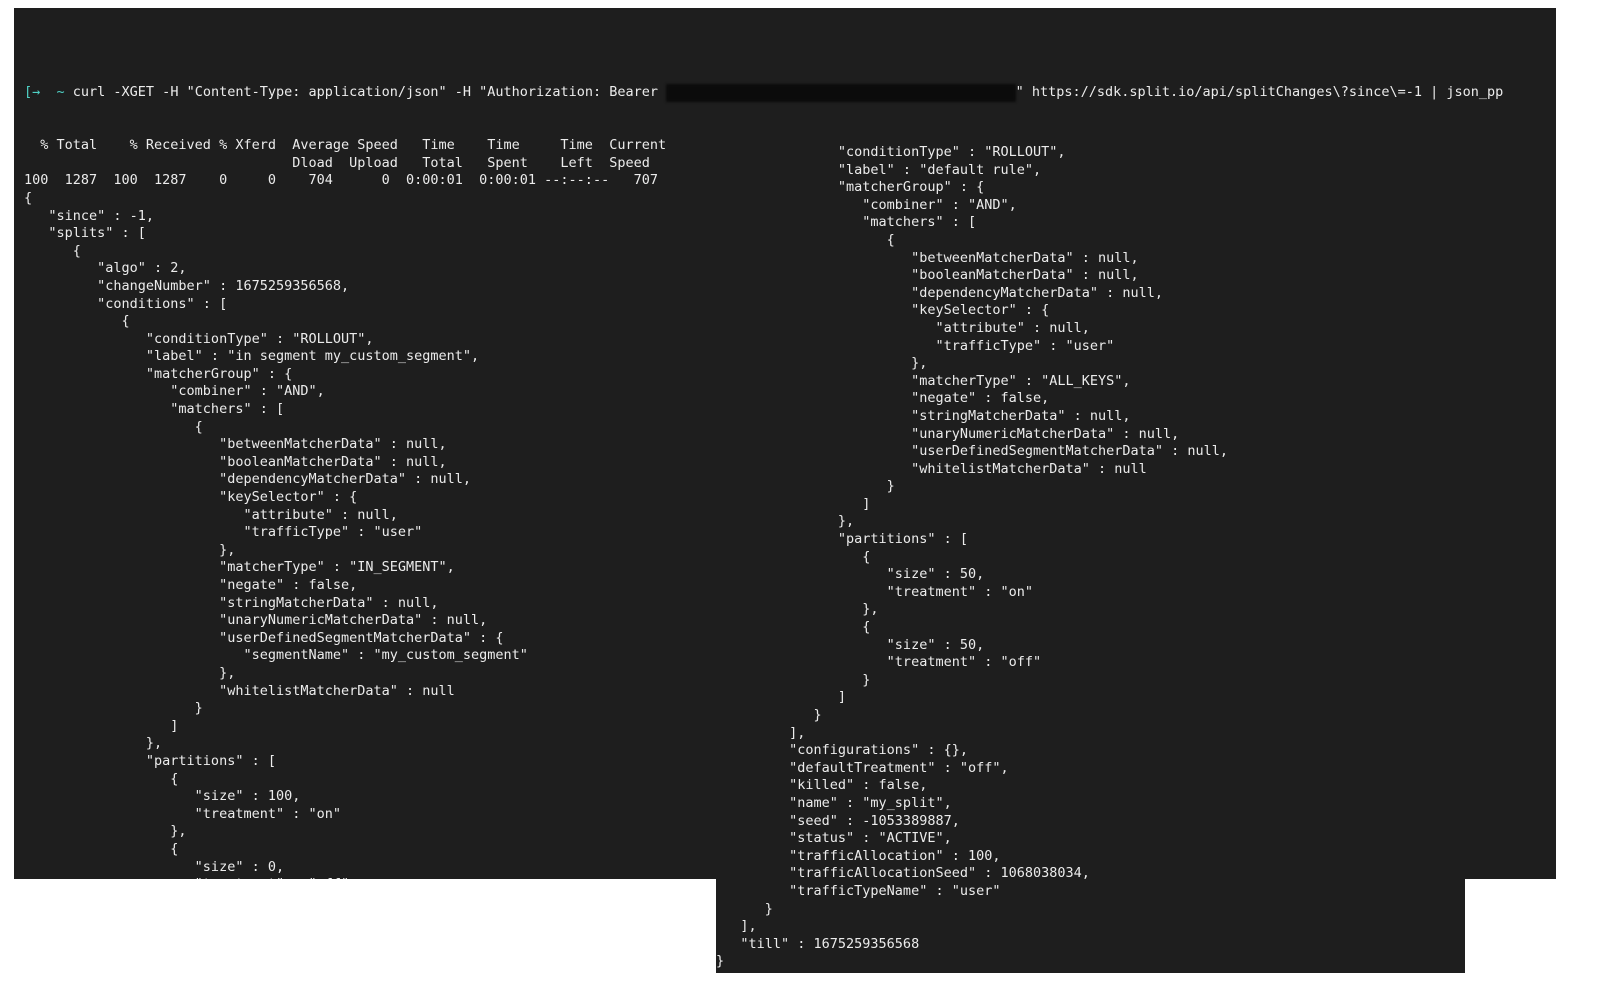  I want to click on output-line: "matcherType" : "ALL_KEYS",, so click(923, 380).